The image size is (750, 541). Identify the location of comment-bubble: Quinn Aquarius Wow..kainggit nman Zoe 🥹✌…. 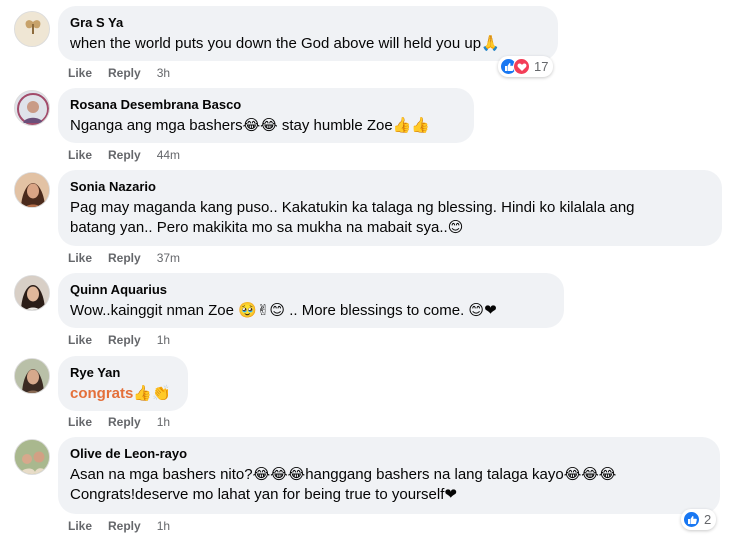
(311, 300).